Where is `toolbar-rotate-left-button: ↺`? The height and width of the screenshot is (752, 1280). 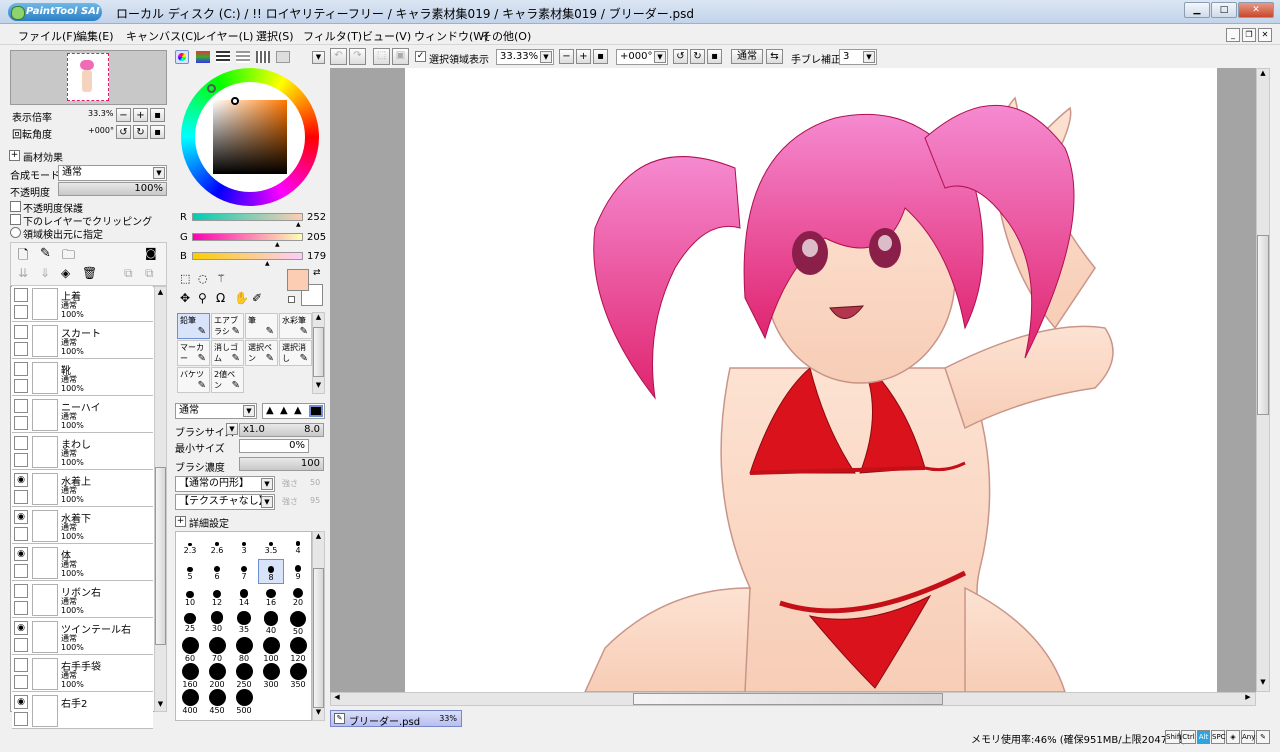 toolbar-rotate-left-button: ↺ is located at coordinates (680, 56).